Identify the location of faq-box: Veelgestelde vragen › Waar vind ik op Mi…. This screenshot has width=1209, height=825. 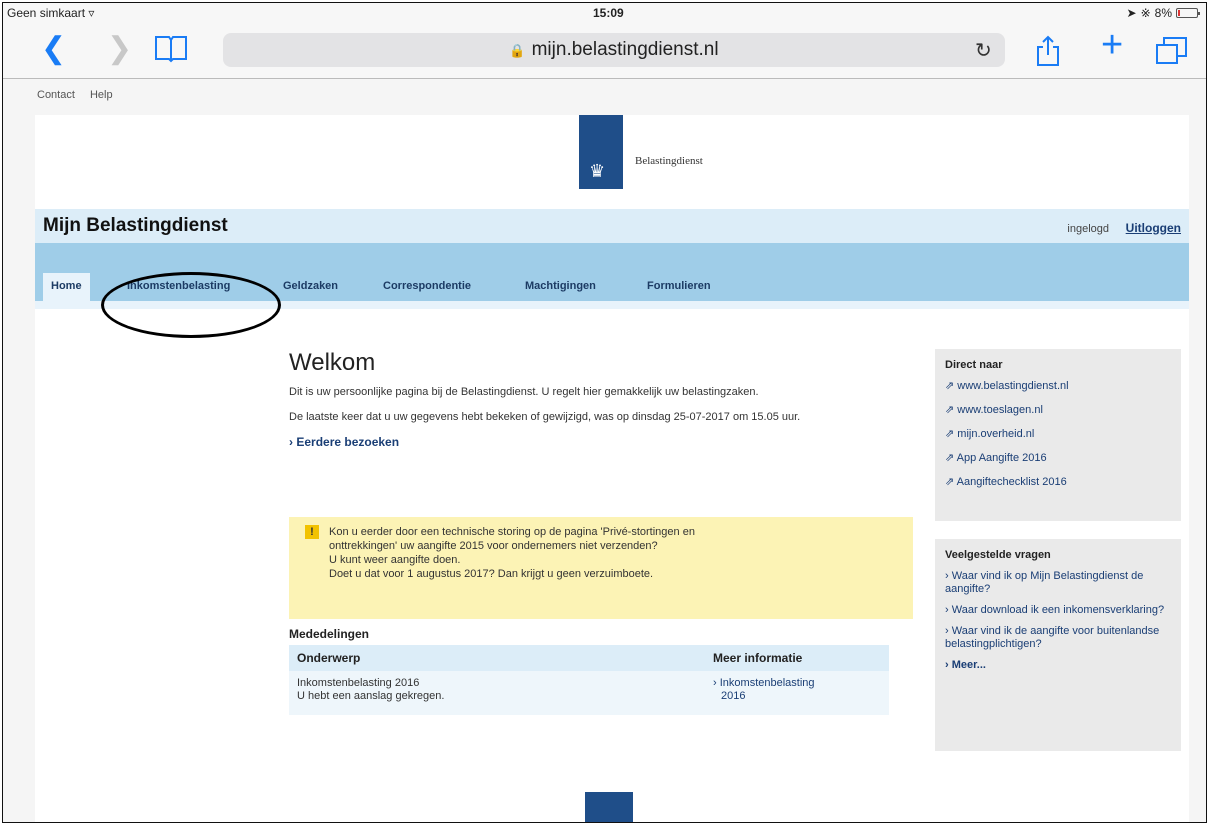
(1058, 645).